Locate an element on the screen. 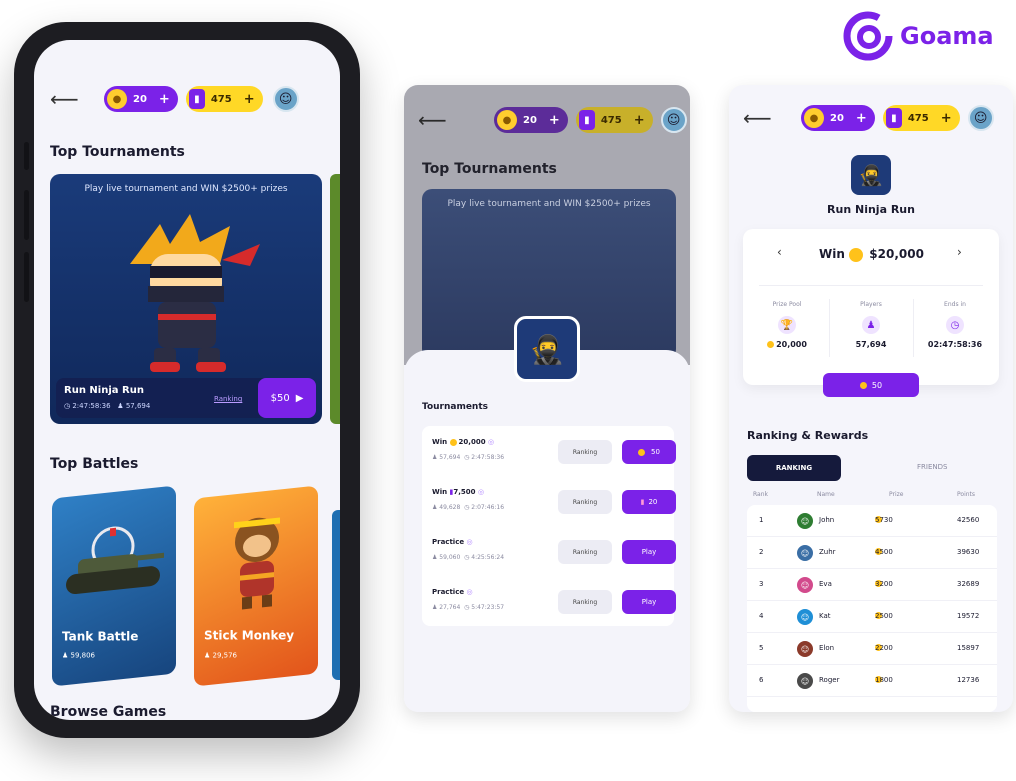 The height and width of the screenshot is (781, 1016). leaderboard-row: 2 ☺ Zuhr 4500 39630 is located at coordinates (872, 553).